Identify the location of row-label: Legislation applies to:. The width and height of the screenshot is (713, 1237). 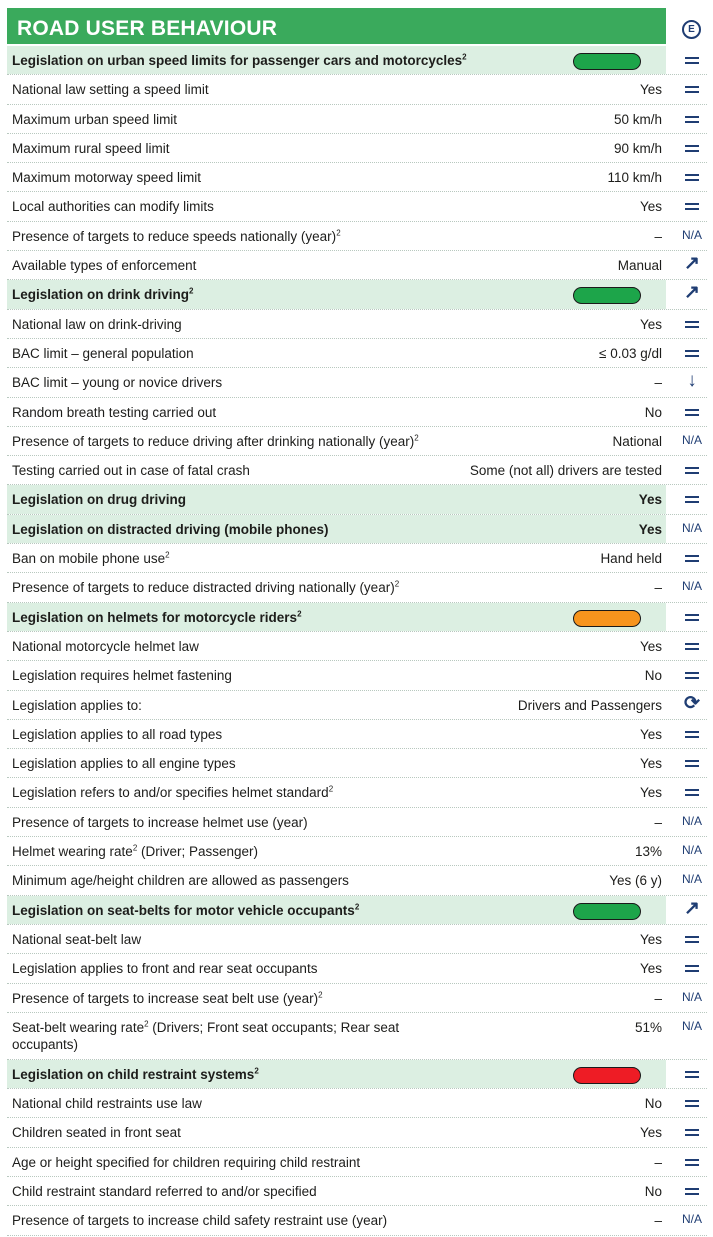
(77, 705).